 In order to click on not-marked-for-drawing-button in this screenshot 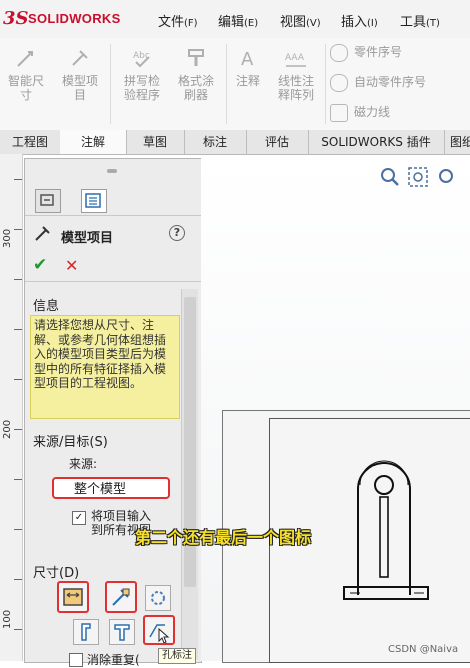, I will do `click(121, 597)`.